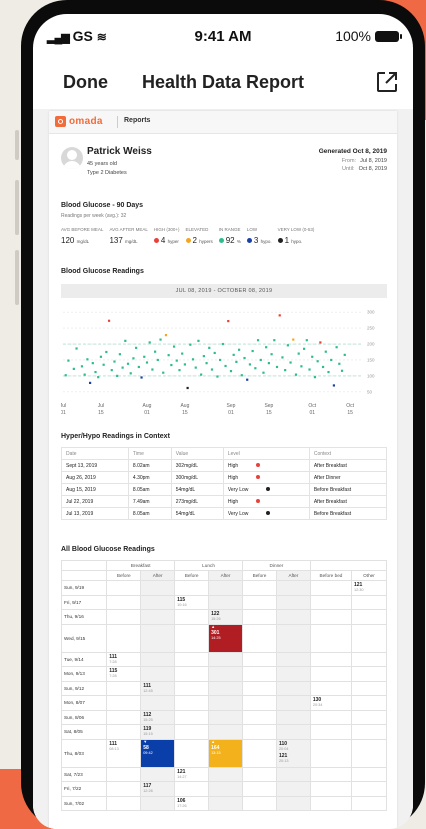 This screenshot has height=829, width=426. What do you see at coordinates (225, 638) in the screenshot?
I see `reading-cell: ▲ 301 14:25` at bounding box center [225, 638].